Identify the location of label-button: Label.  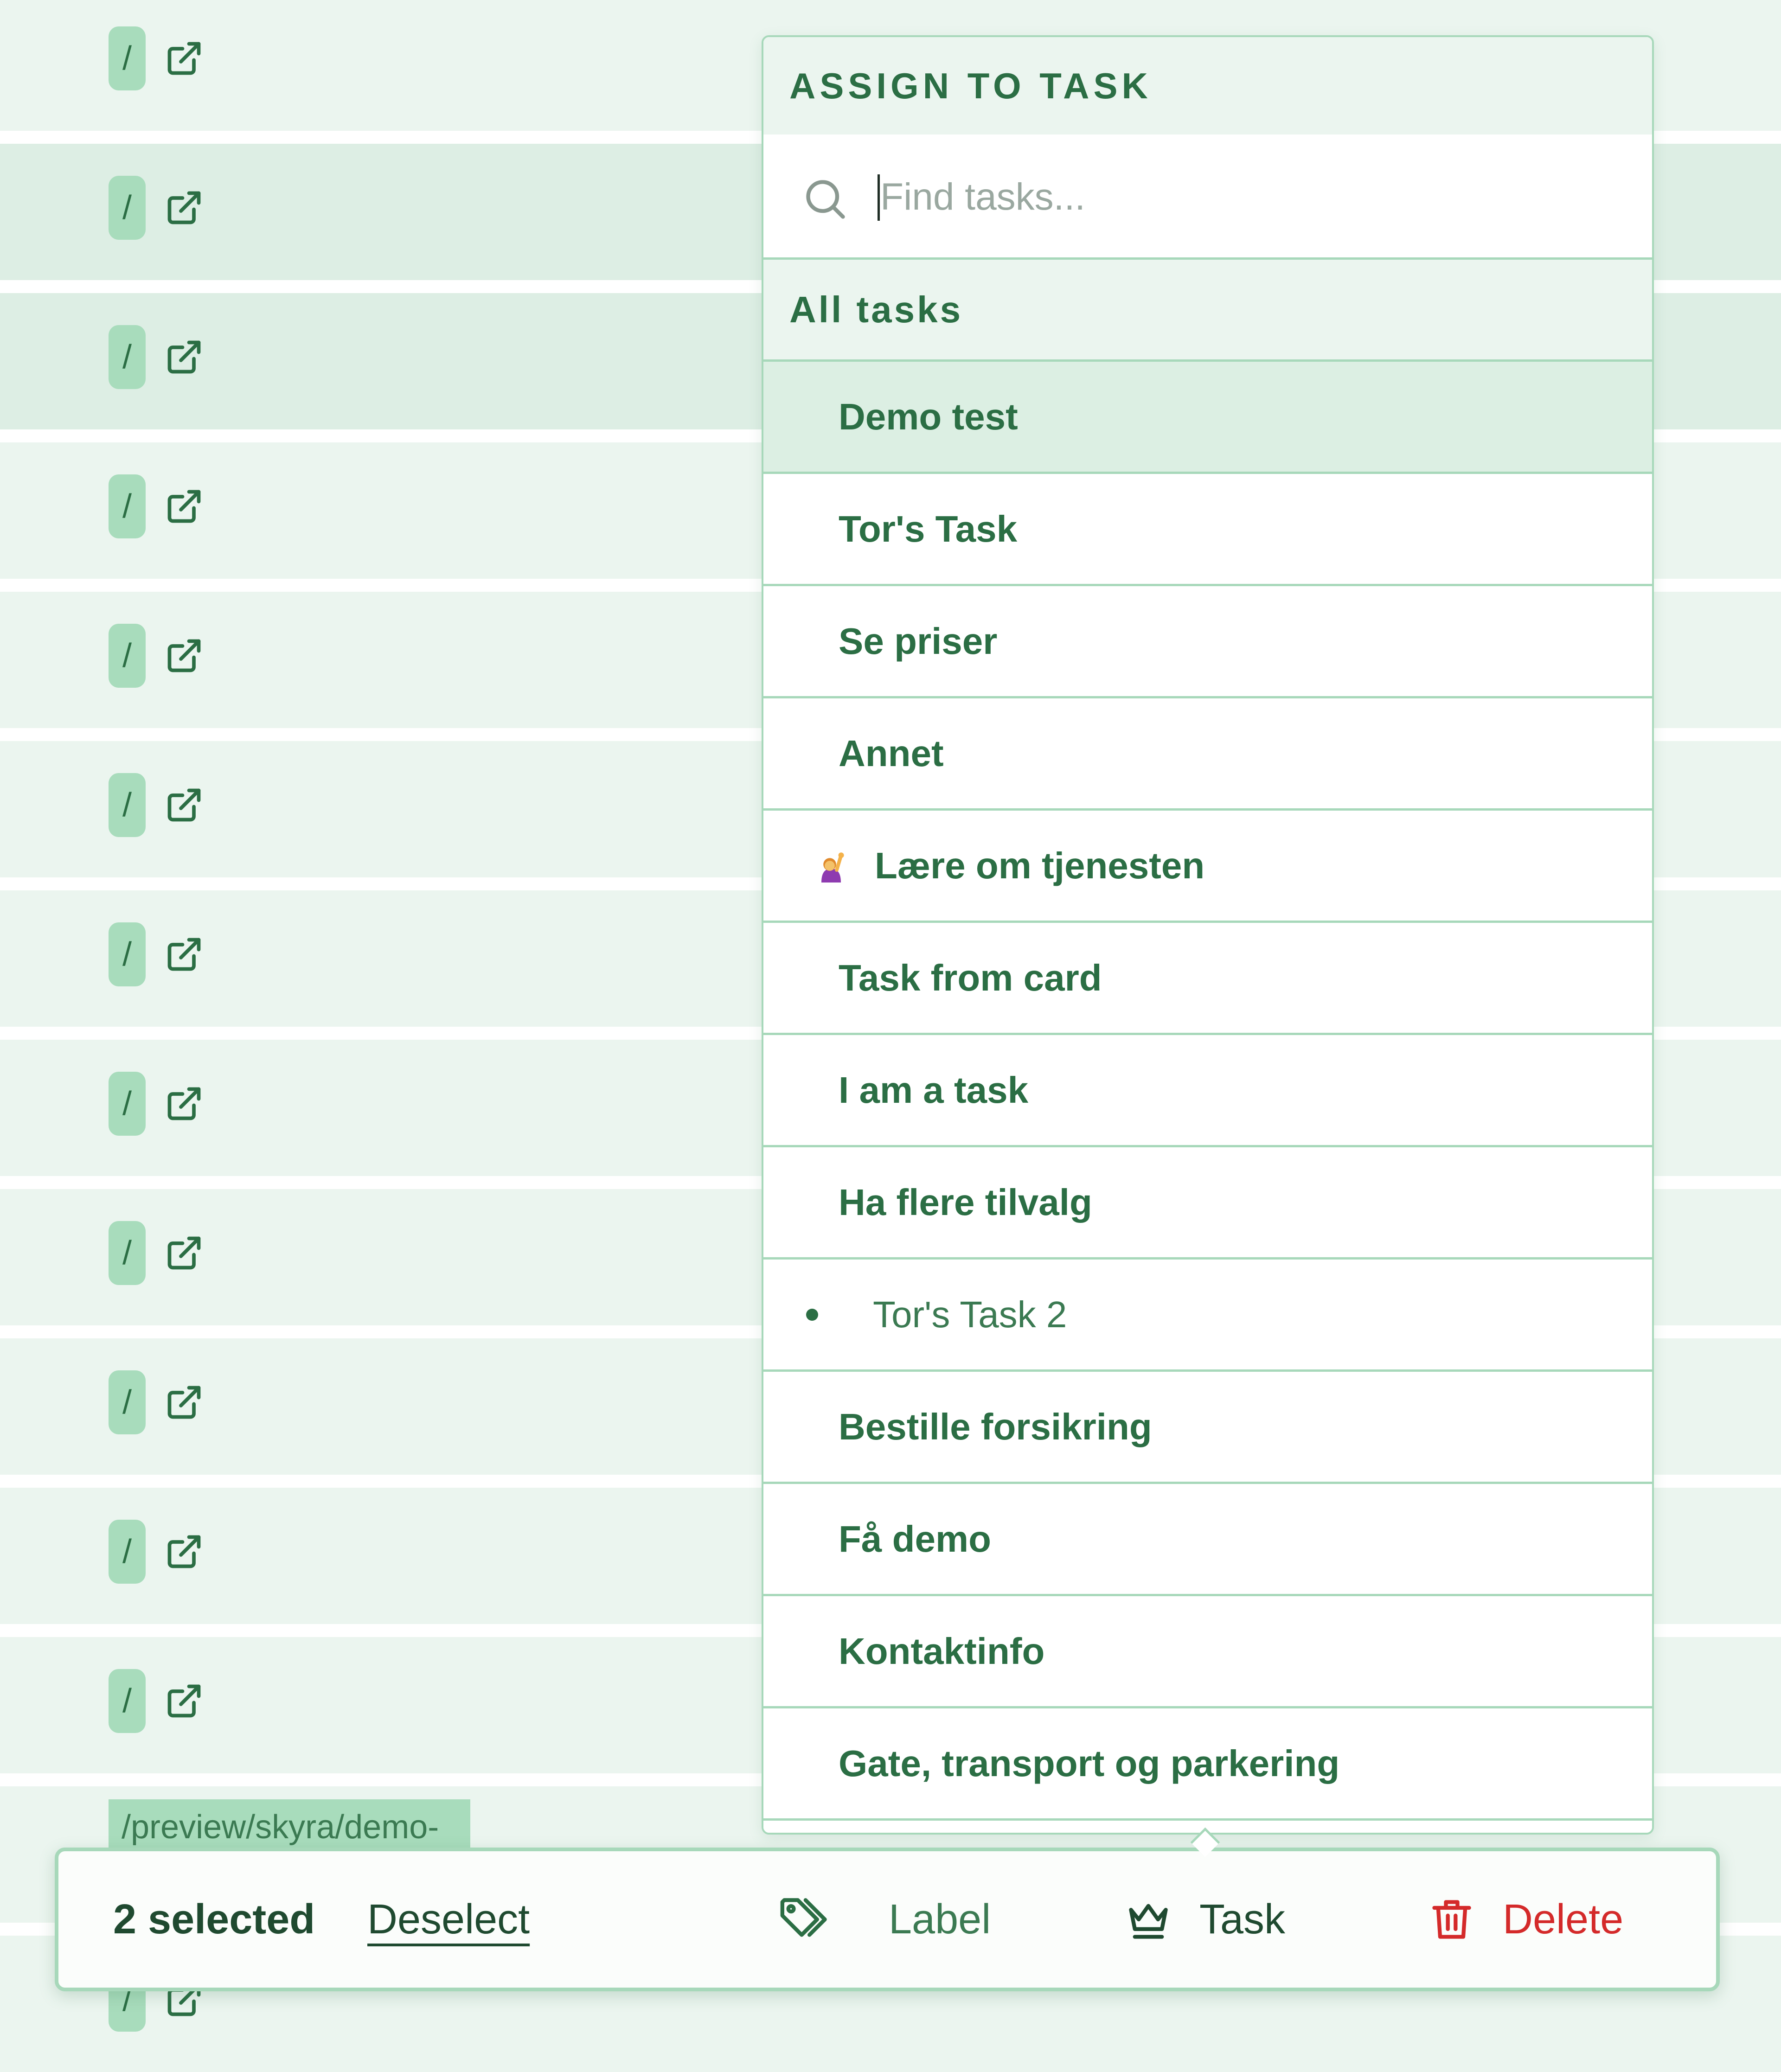
(907, 1919).